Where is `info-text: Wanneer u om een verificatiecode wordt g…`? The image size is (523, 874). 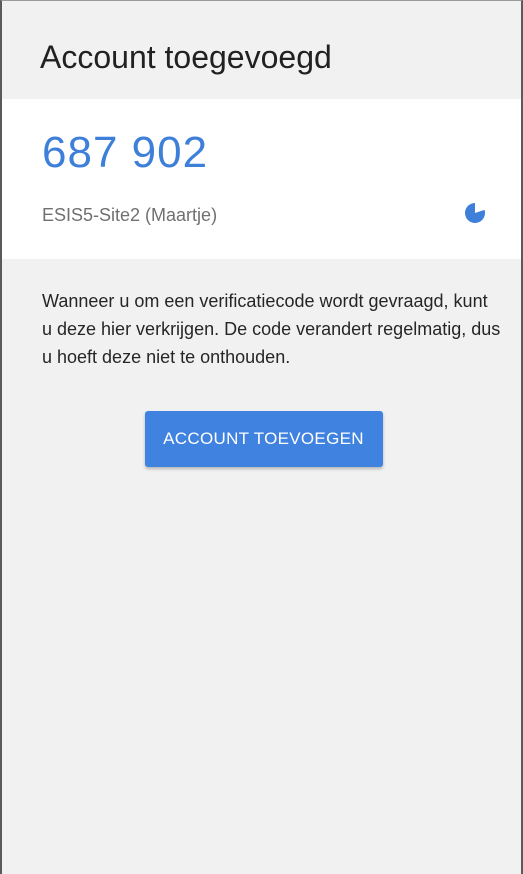
info-text: Wanneer u om een verificatiecode wordt g… is located at coordinates (271, 329).